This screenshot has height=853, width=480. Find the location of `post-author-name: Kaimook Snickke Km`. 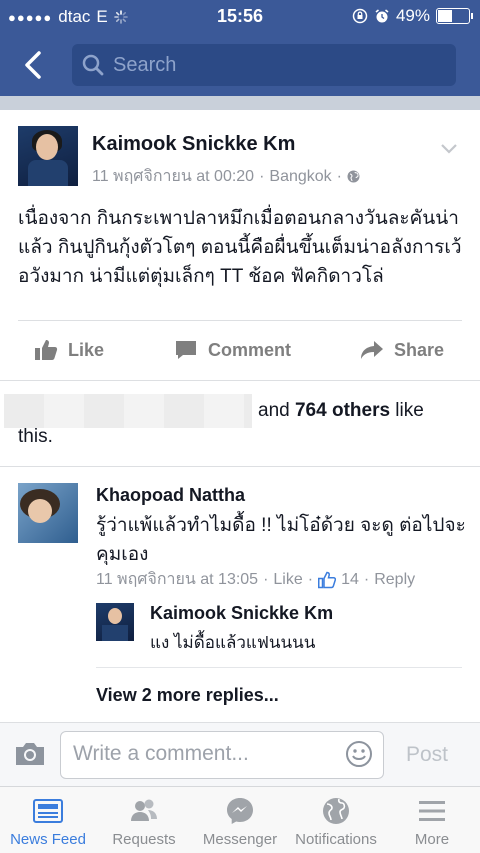

post-author-name: Kaimook Snickke Km is located at coordinates (193, 144).